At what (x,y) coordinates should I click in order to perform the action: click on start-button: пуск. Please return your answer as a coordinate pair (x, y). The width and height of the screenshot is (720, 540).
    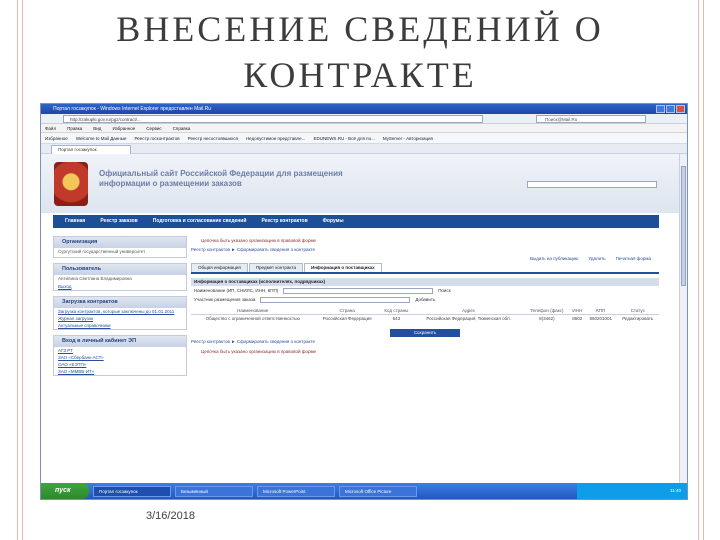
    Looking at the image, I should click on (65, 491).